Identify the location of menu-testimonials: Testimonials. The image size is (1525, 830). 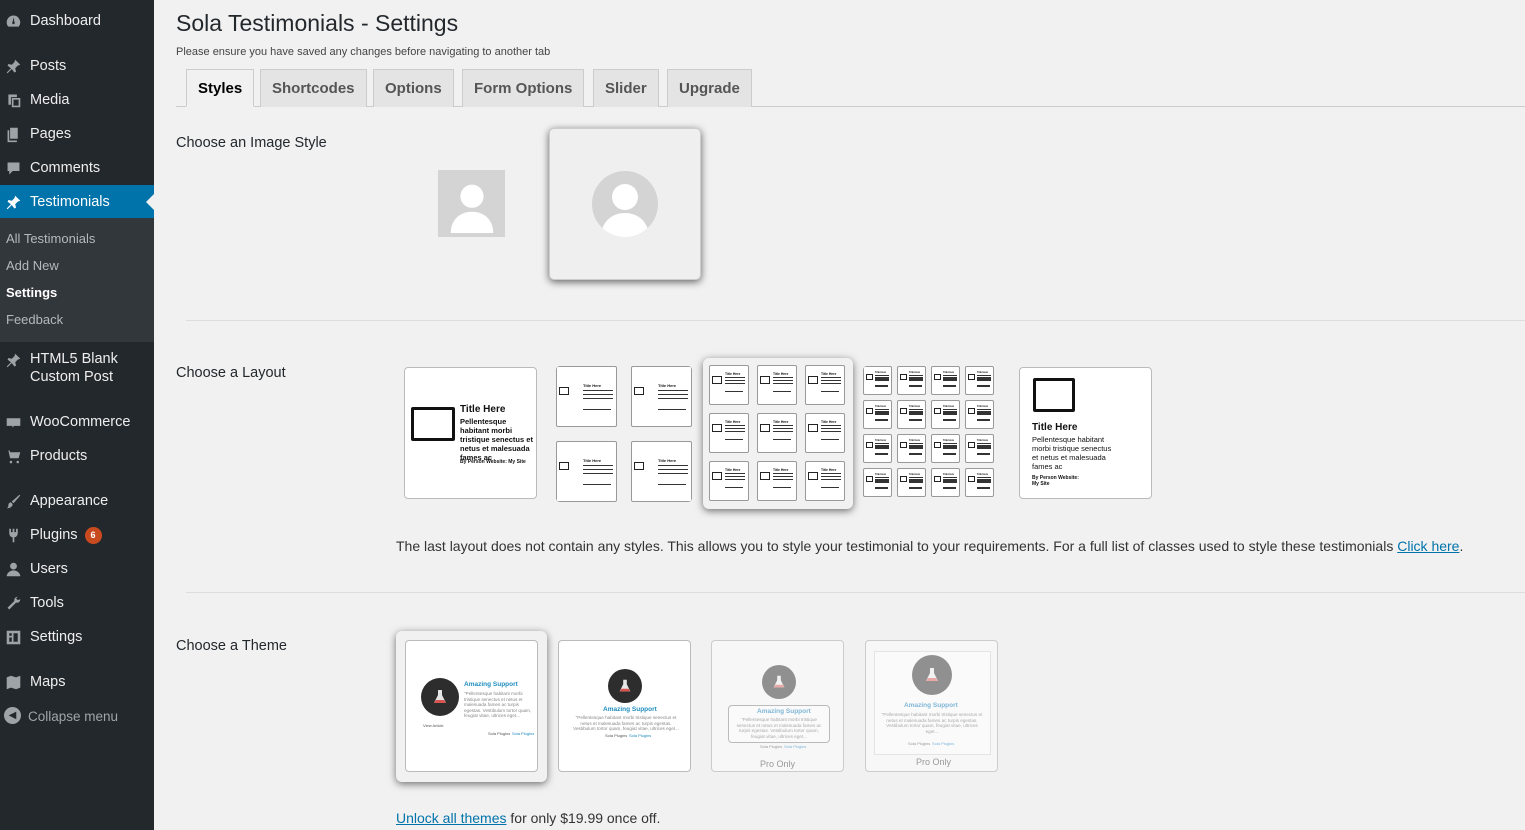
(77, 202).